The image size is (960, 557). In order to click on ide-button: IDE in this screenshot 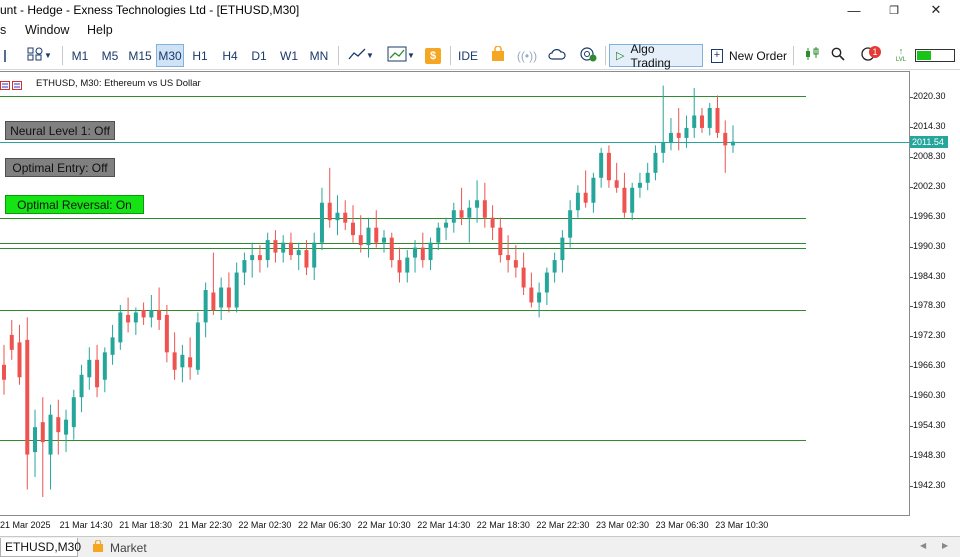, I will do `click(468, 55)`.